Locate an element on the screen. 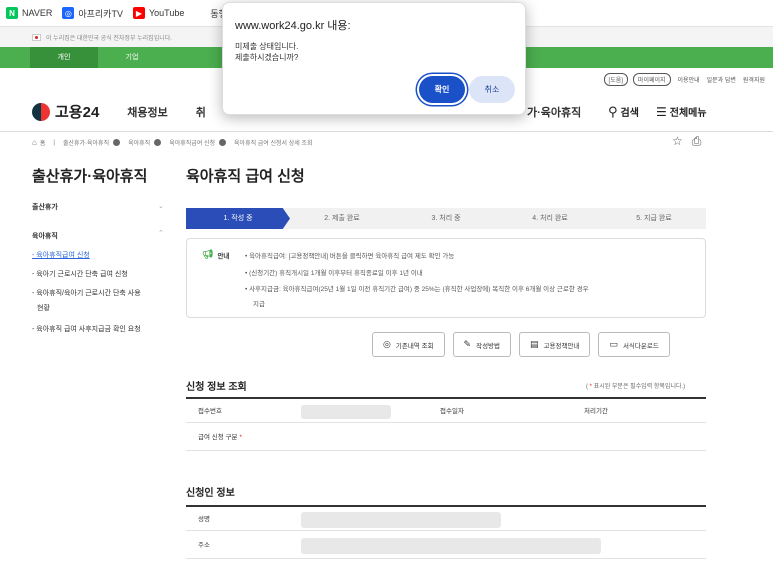 The image size is (773, 564). step-processing: 3. 처리 중 is located at coordinates (446, 218).